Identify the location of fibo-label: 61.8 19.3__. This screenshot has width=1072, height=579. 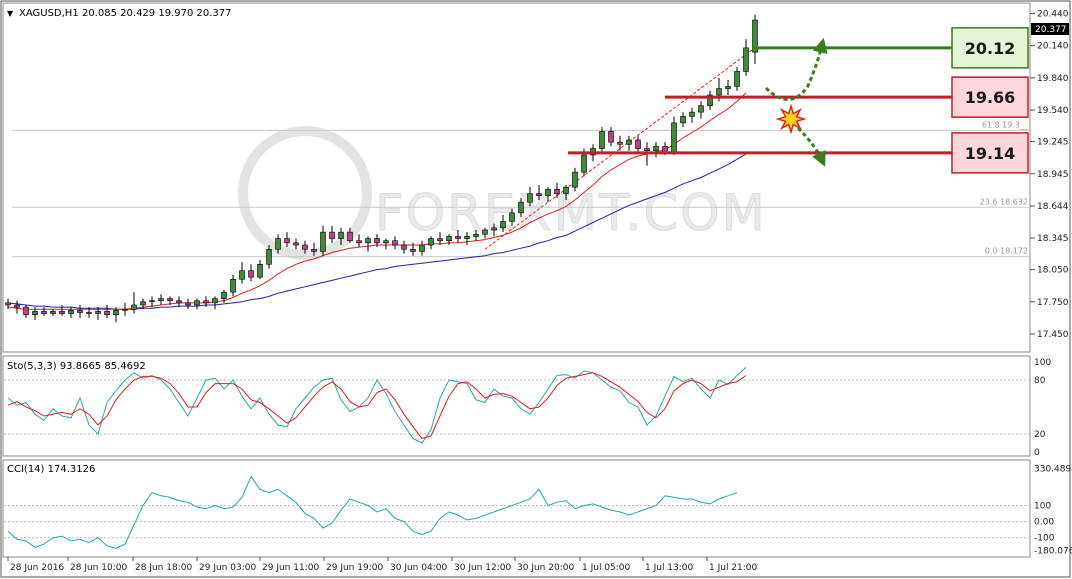
(1005, 124).